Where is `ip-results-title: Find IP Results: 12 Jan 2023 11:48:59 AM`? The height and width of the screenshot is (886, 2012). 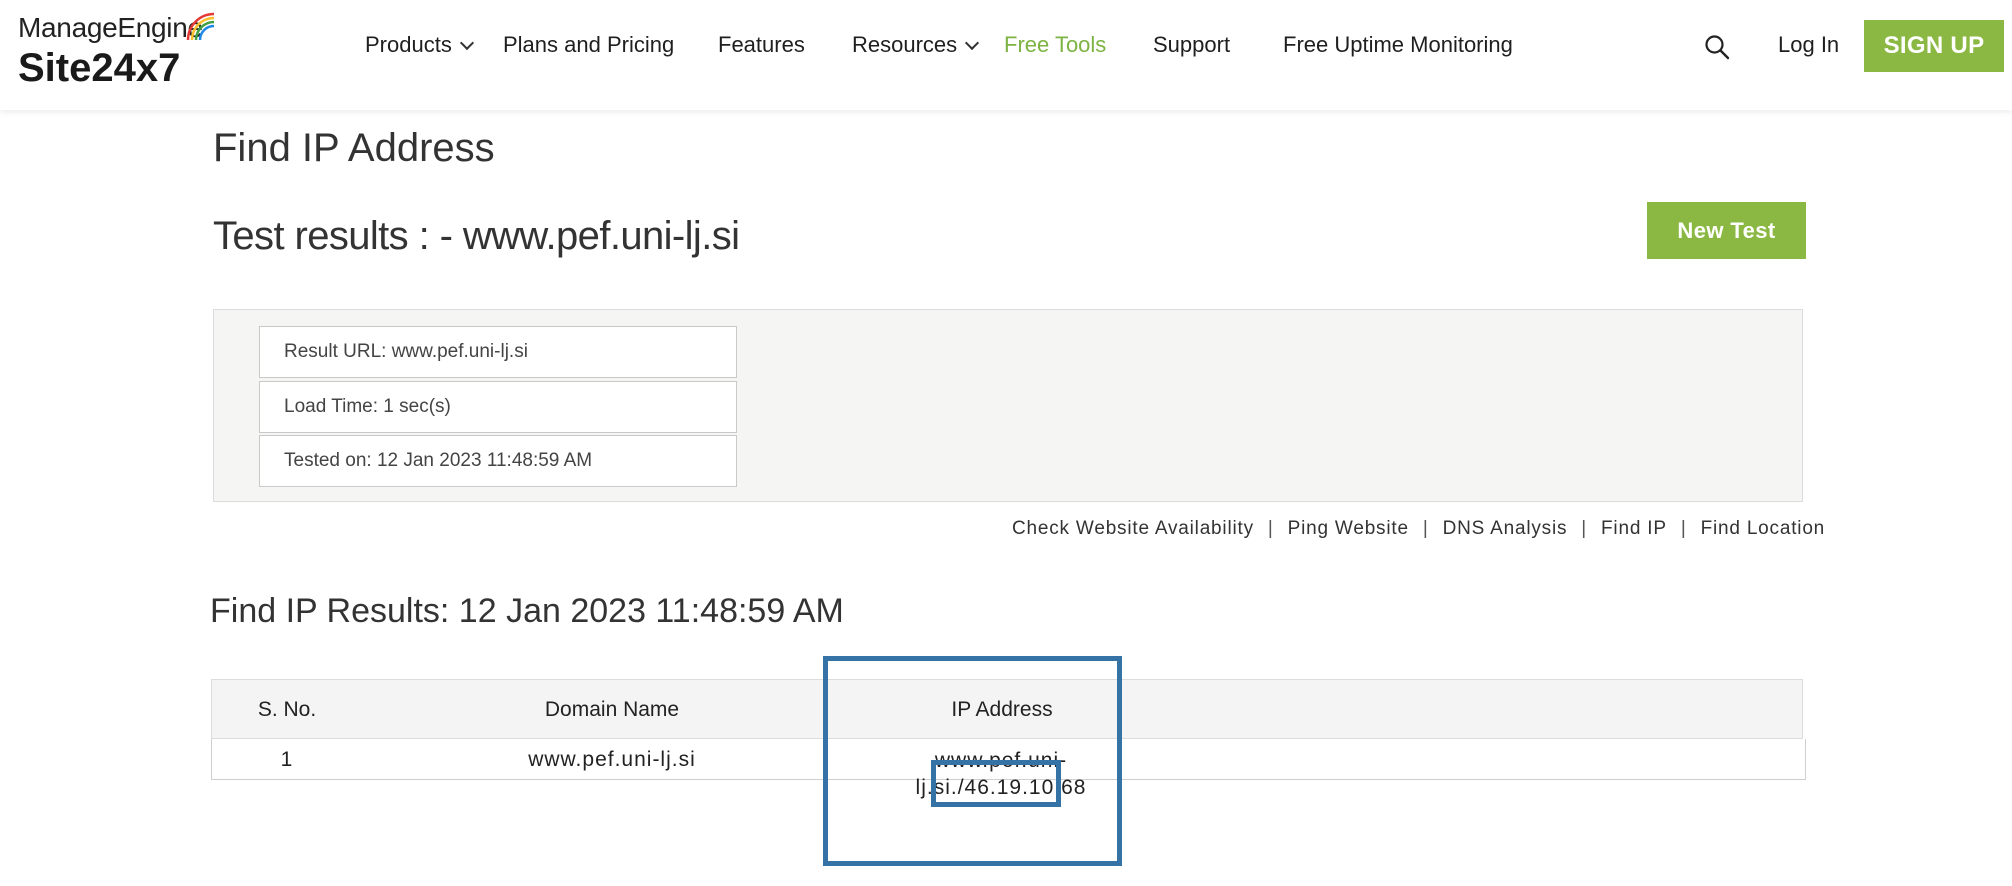 ip-results-title: Find IP Results: 12 Jan 2023 11:48:59 AM is located at coordinates (527, 611).